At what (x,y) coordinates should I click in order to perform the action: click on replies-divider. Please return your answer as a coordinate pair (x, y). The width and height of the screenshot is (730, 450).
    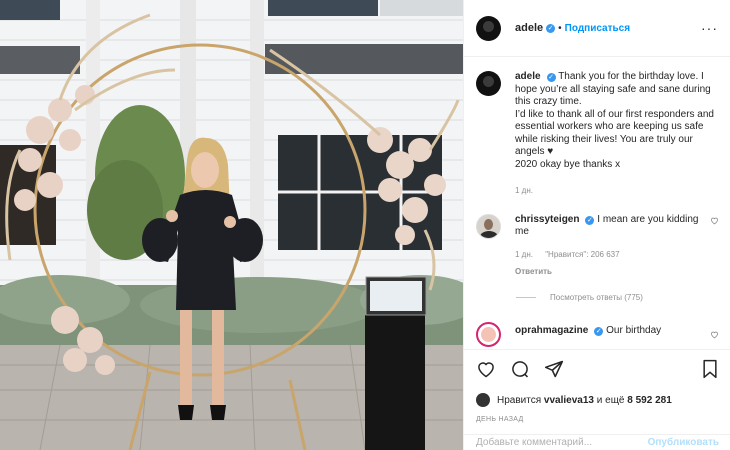
    Looking at the image, I should click on (526, 297).